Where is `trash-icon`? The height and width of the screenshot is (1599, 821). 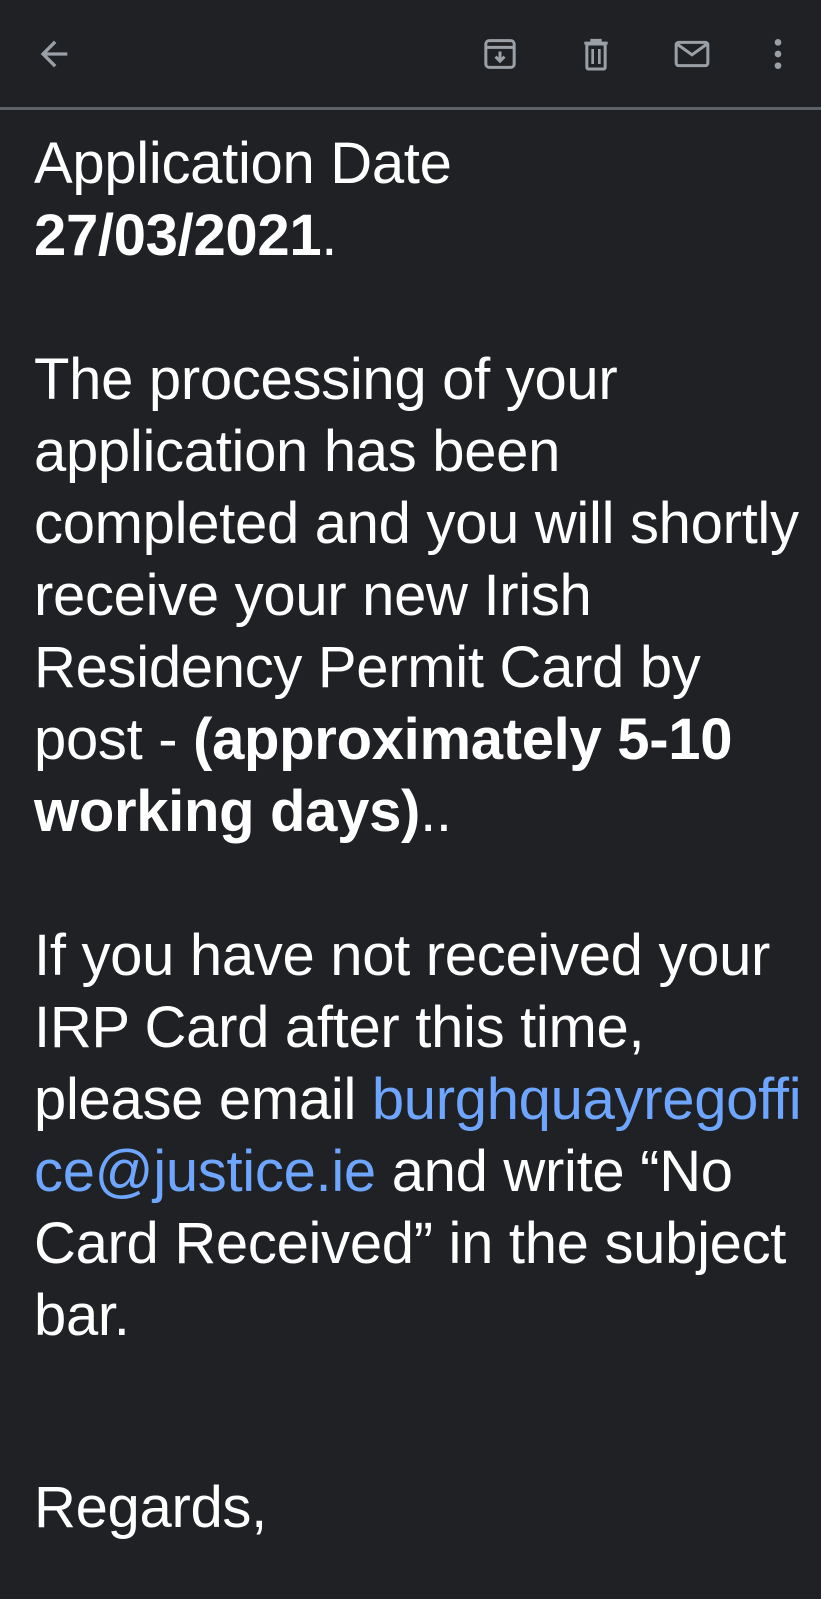 trash-icon is located at coordinates (596, 54).